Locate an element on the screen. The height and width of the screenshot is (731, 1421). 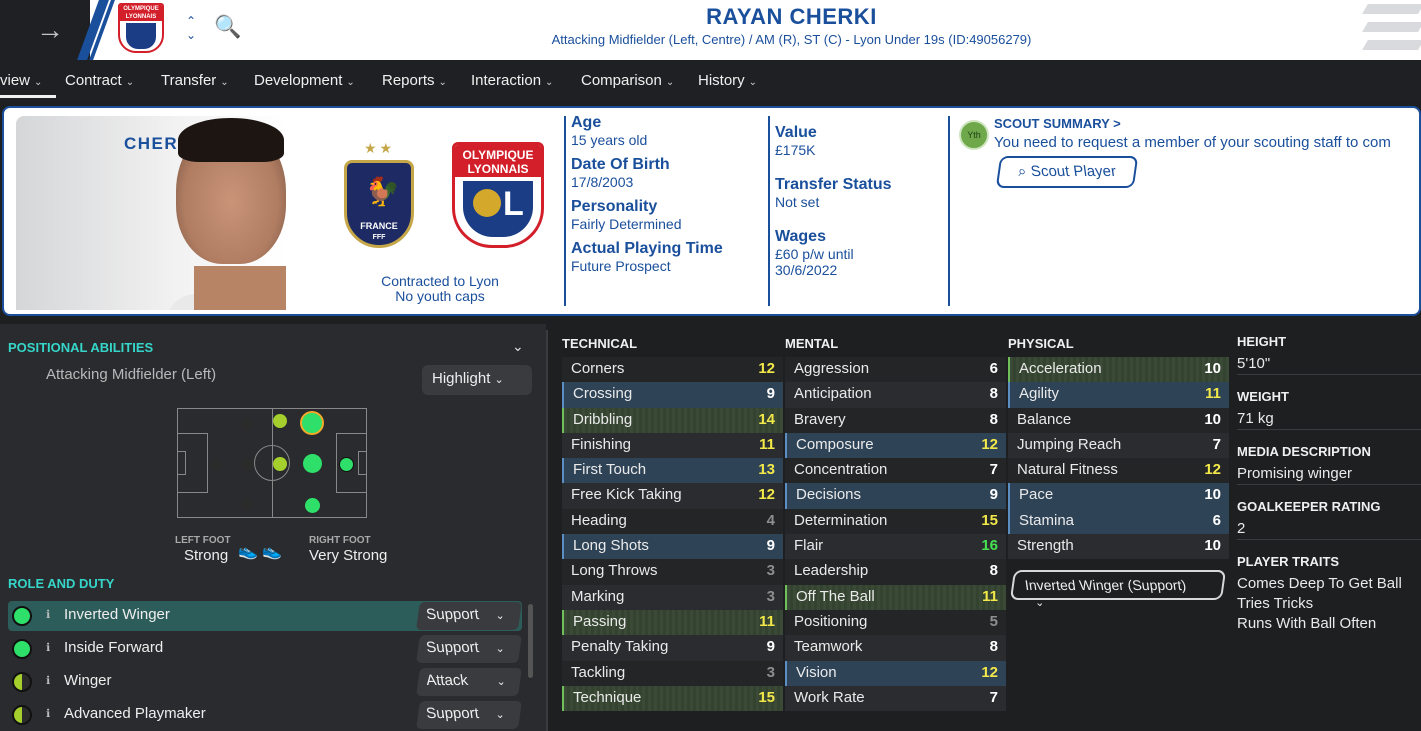
attribute-name: Long Shots is located at coordinates (611, 546).